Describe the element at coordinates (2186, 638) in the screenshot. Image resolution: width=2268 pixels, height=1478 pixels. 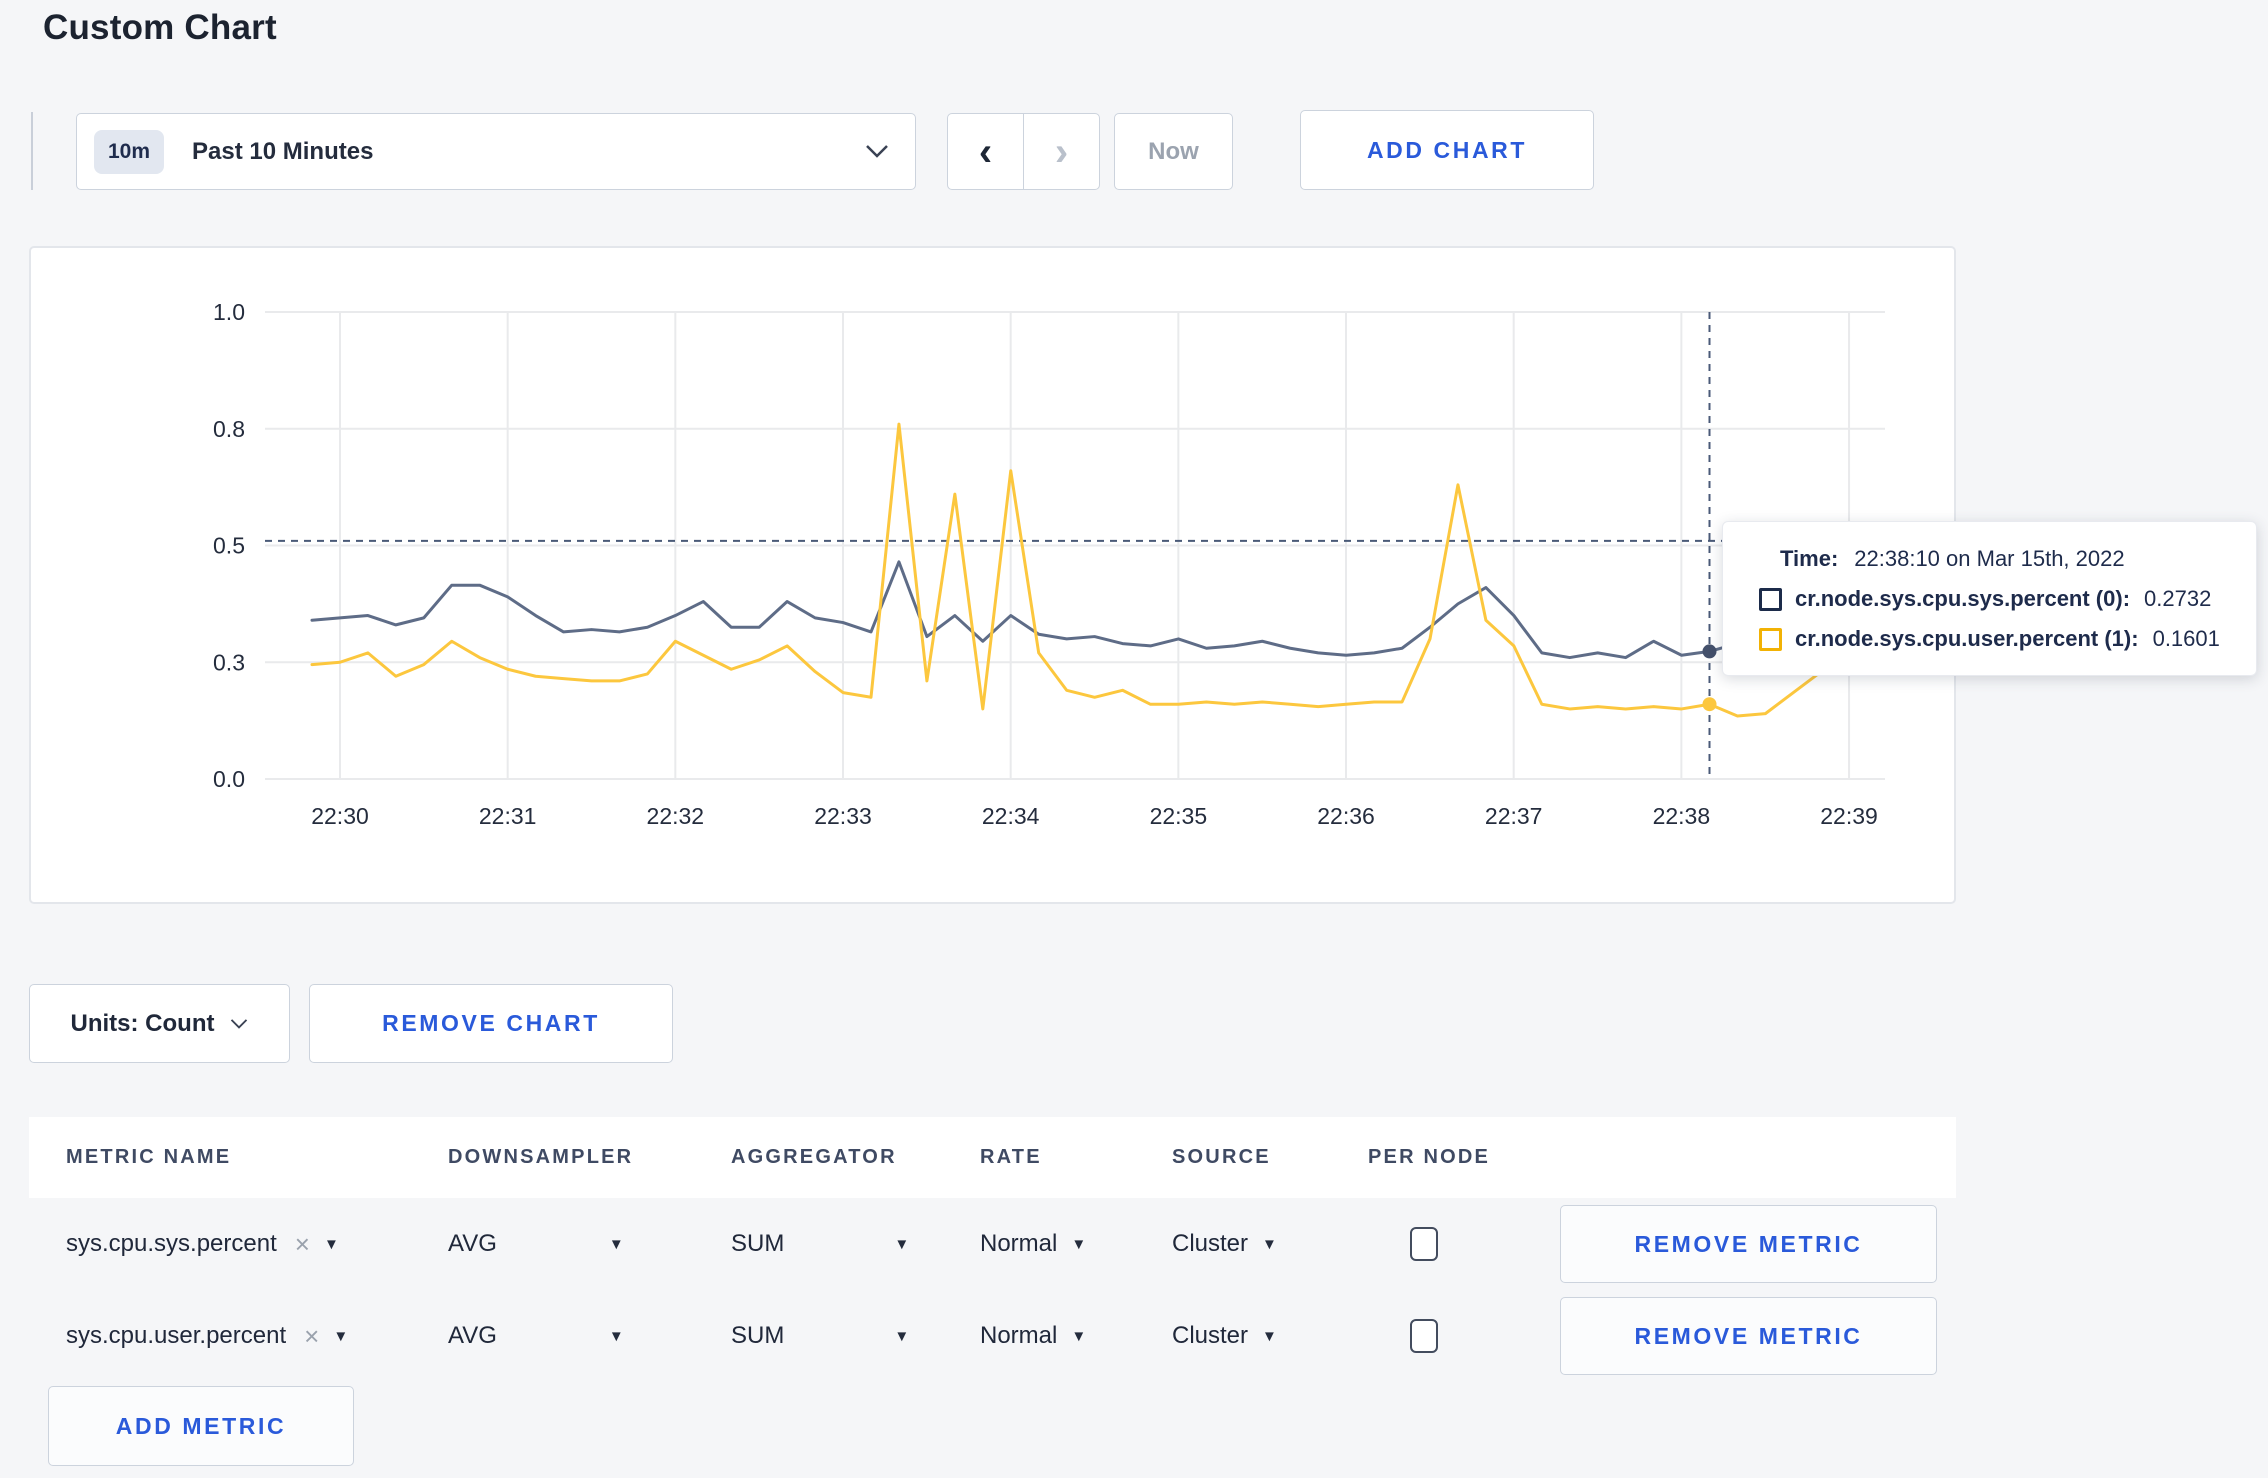
I see `tooltip-series-value: 0.1601` at that location.